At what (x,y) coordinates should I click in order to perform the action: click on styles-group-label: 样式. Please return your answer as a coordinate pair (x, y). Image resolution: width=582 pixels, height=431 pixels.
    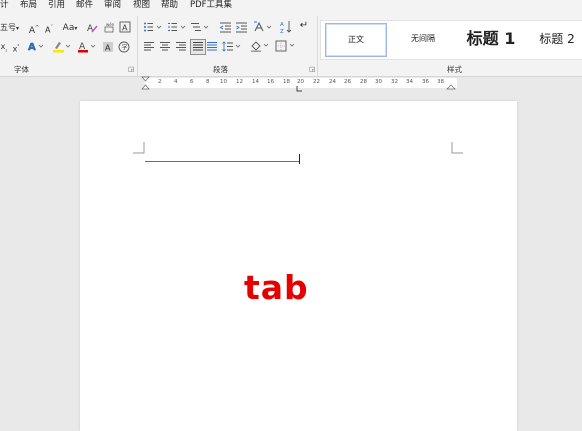
    Looking at the image, I should click on (454, 69).